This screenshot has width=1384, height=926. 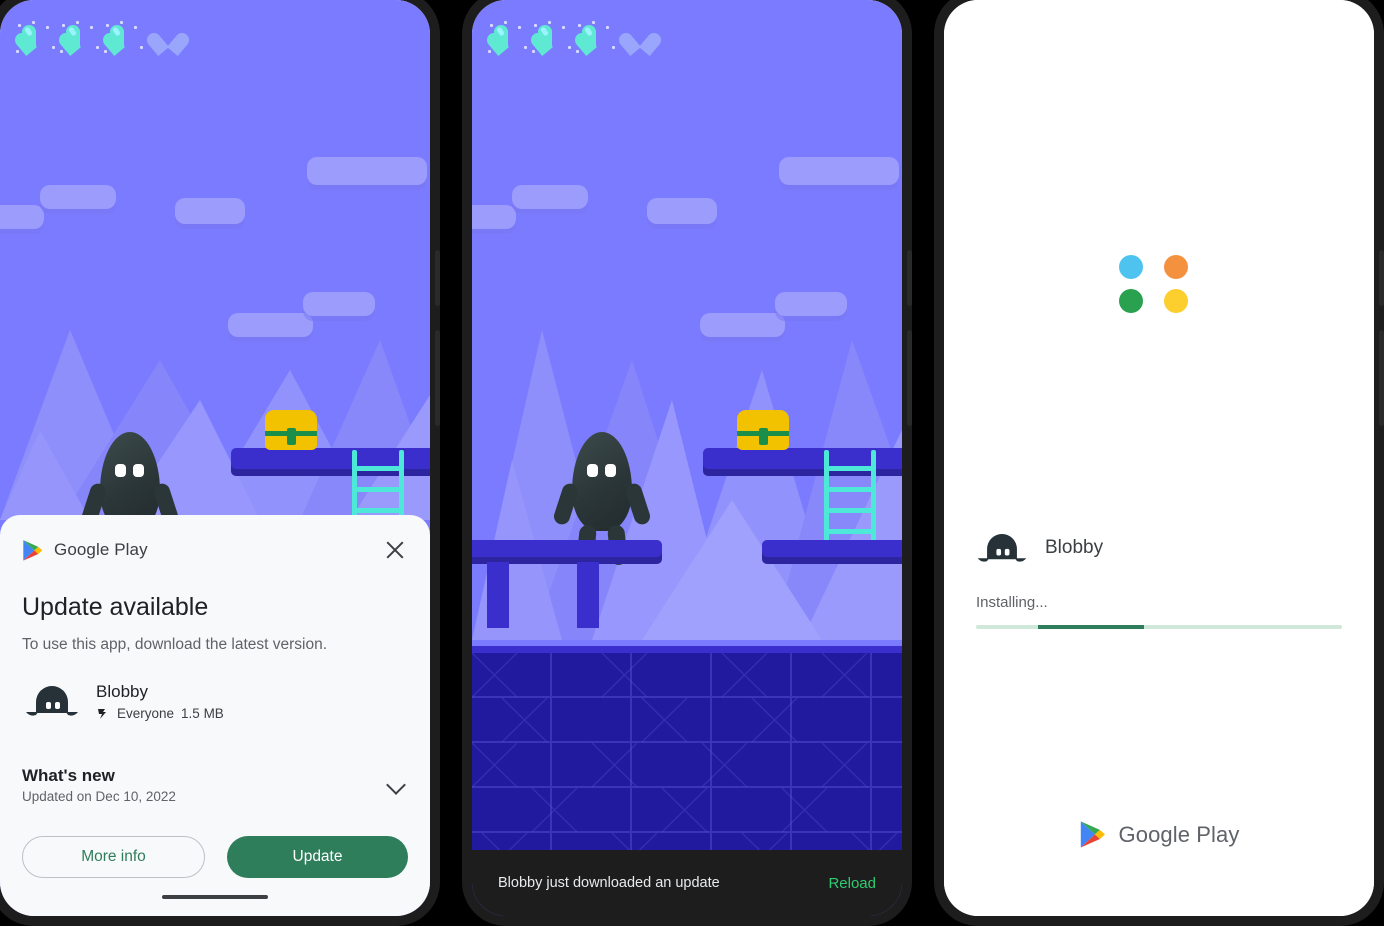 What do you see at coordinates (1131, 267) in the screenshot?
I see `blue-dot` at bounding box center [1131, 267].